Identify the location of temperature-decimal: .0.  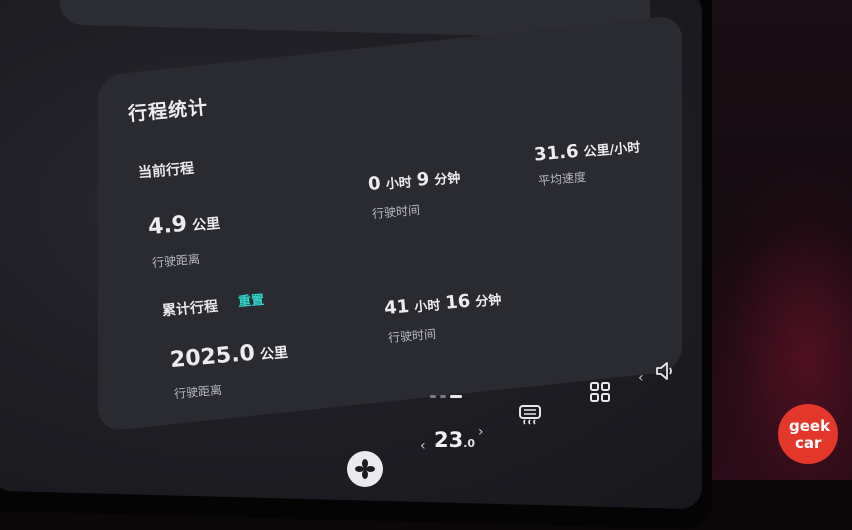
(469, 443).